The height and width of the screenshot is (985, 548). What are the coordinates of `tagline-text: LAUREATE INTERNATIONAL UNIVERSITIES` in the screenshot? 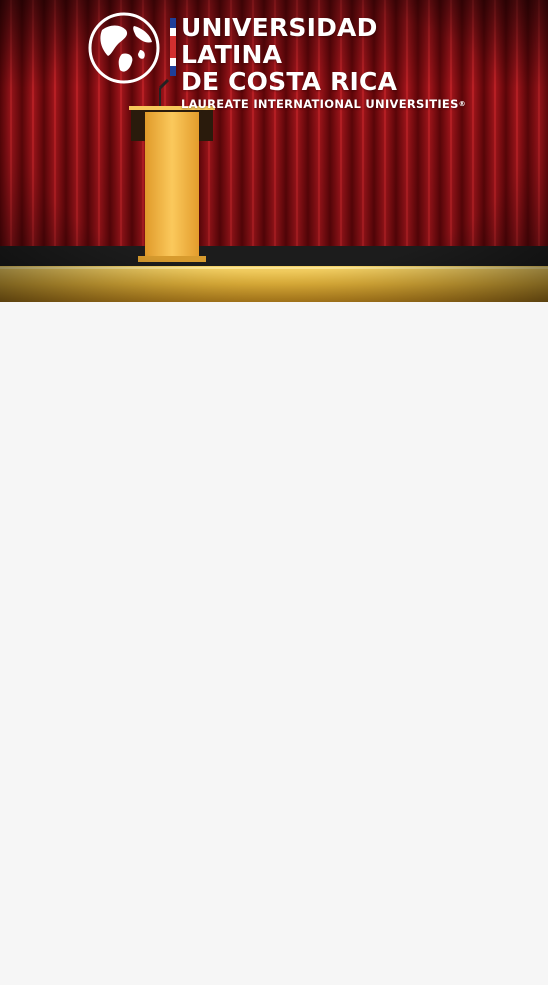 It's located at (320, 104).